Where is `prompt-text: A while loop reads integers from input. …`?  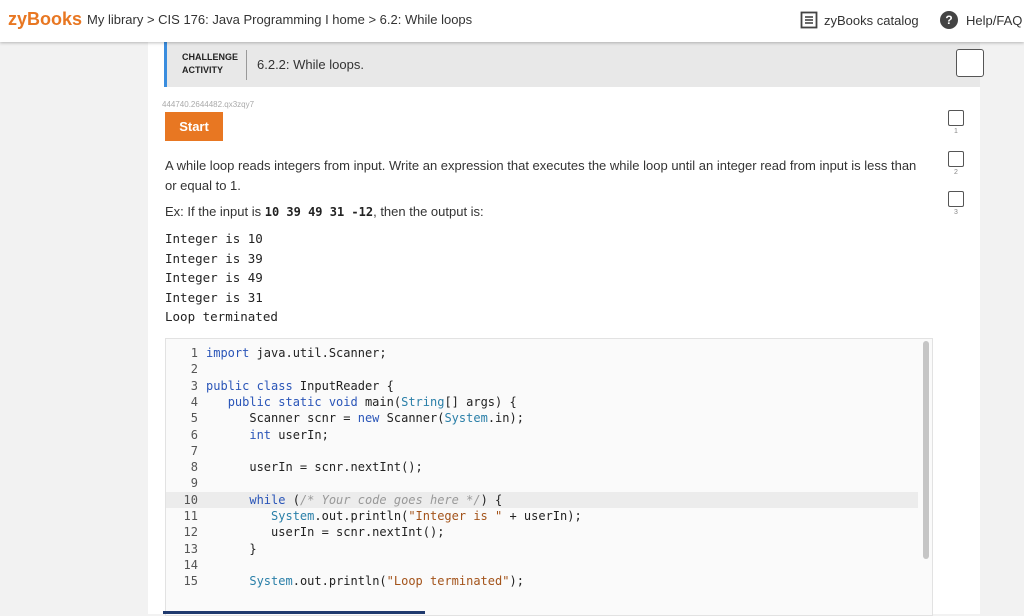
prompt-text: A while loop reads integers from input. … is located at coordinates (541, 175).